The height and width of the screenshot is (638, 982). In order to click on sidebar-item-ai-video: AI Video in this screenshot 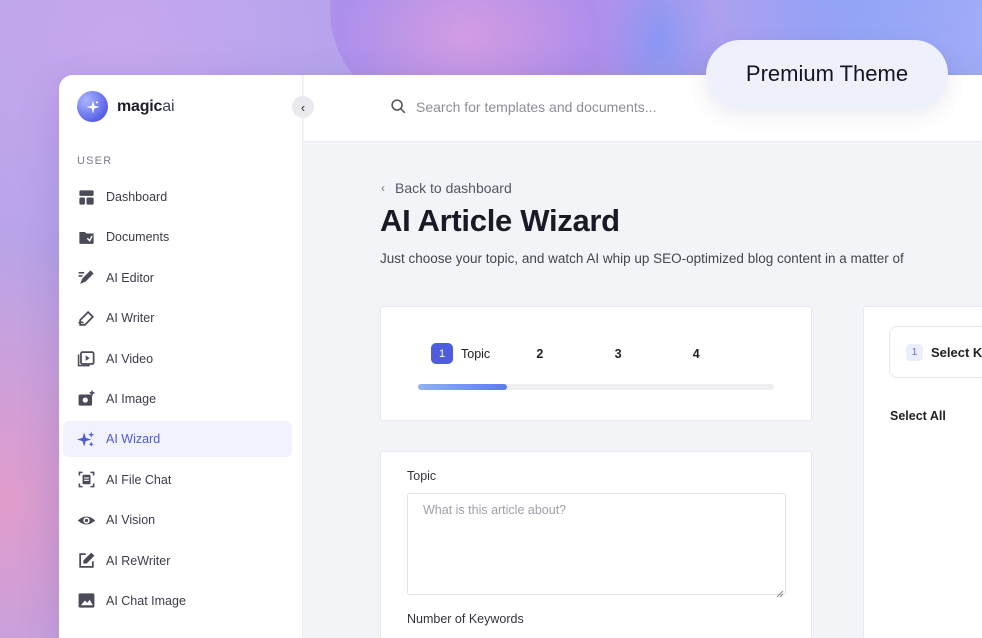, I will do `click(177, 359)`.